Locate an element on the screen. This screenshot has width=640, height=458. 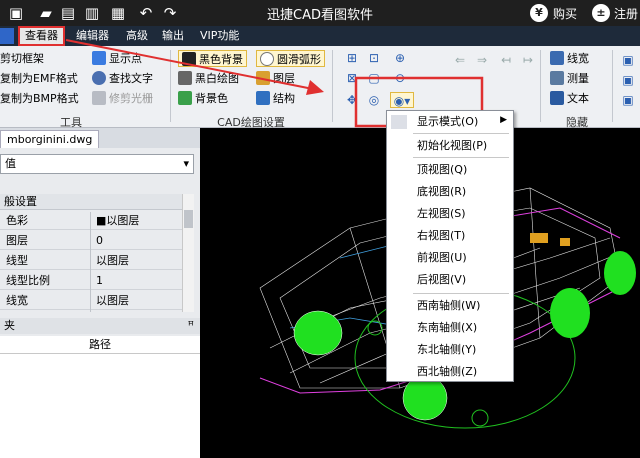
menu-item-nw-iso: 西北轴侧(Z) is located at coordinates (447, 372).